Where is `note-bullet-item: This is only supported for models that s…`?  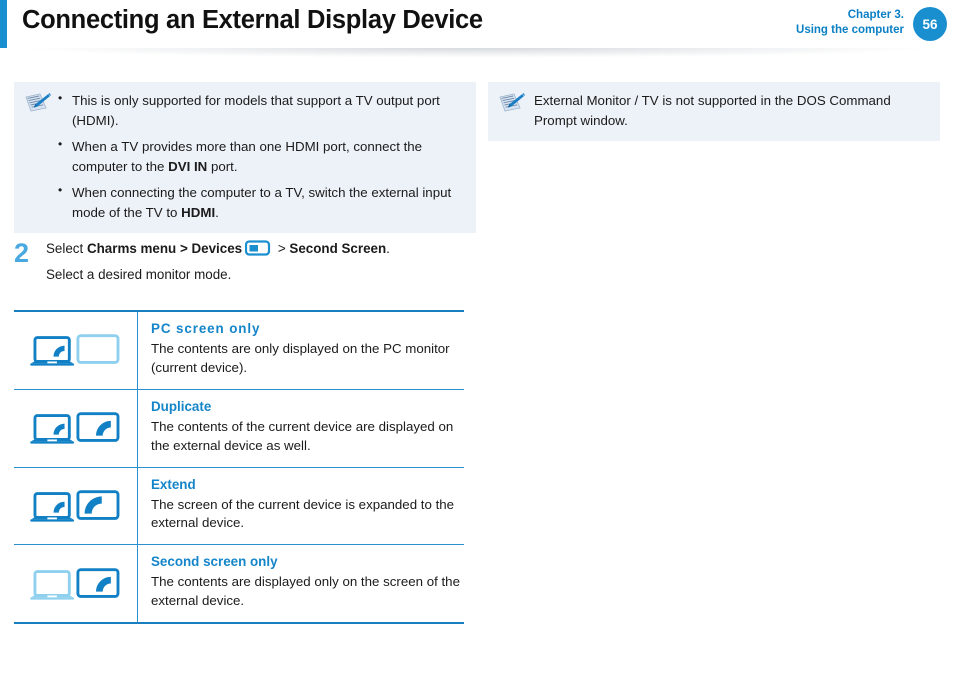 note-bullet-item: This is only supported for models that s… is located at coordinates (259, 110).